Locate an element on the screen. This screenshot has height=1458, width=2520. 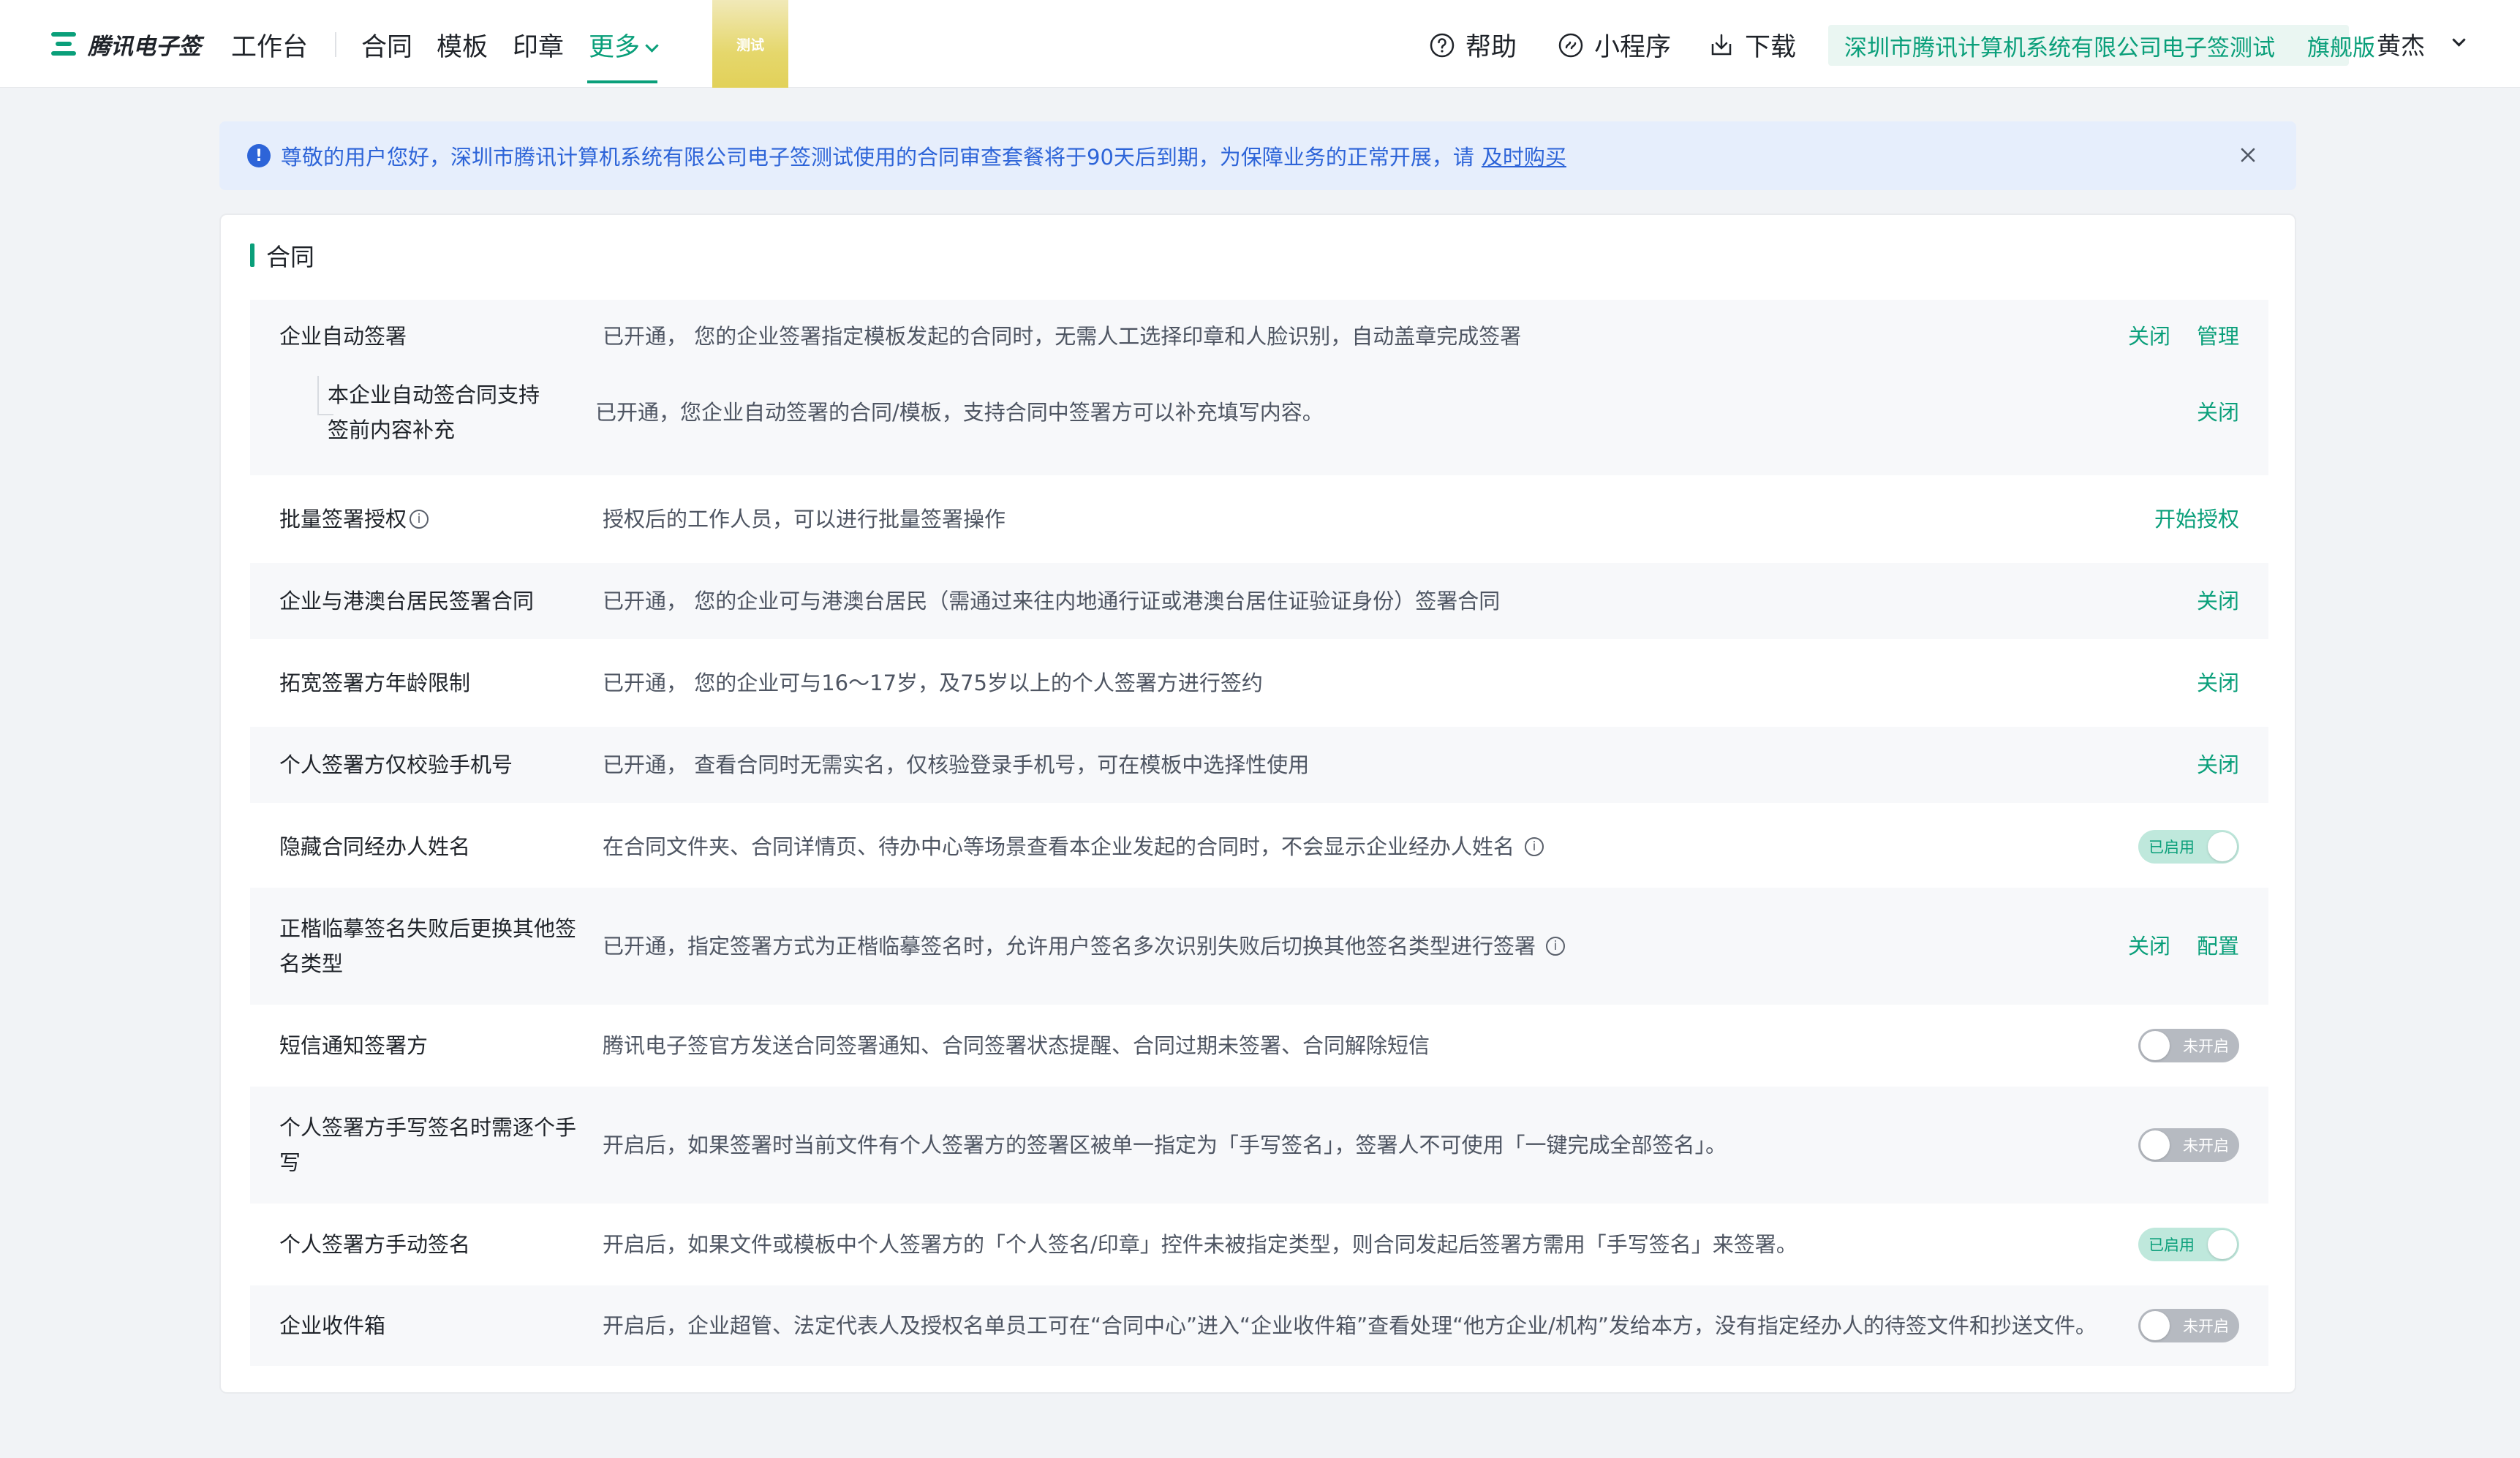
setting-actions: 关闭 is located at coordinates (2218, 765).